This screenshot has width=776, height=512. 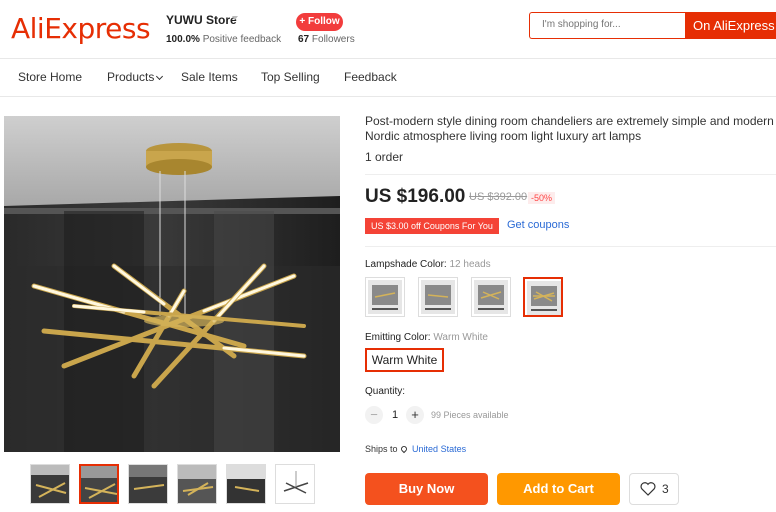 I want to click on ships-to-label: Ships to, so click(x=381, y=449).